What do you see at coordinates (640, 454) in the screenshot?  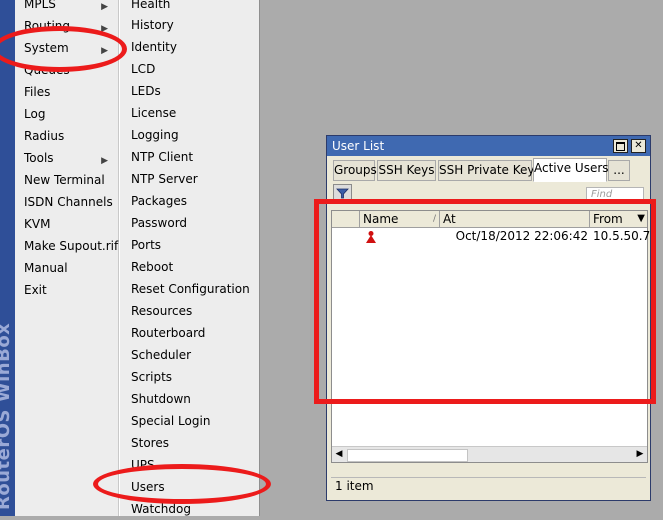 I see `scroll-right-icon: ▶` at bounding box center [640, 454].